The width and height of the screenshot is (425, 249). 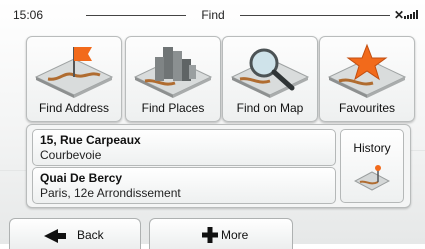 I want to click on more-button: More, so click(x=221, y=233).